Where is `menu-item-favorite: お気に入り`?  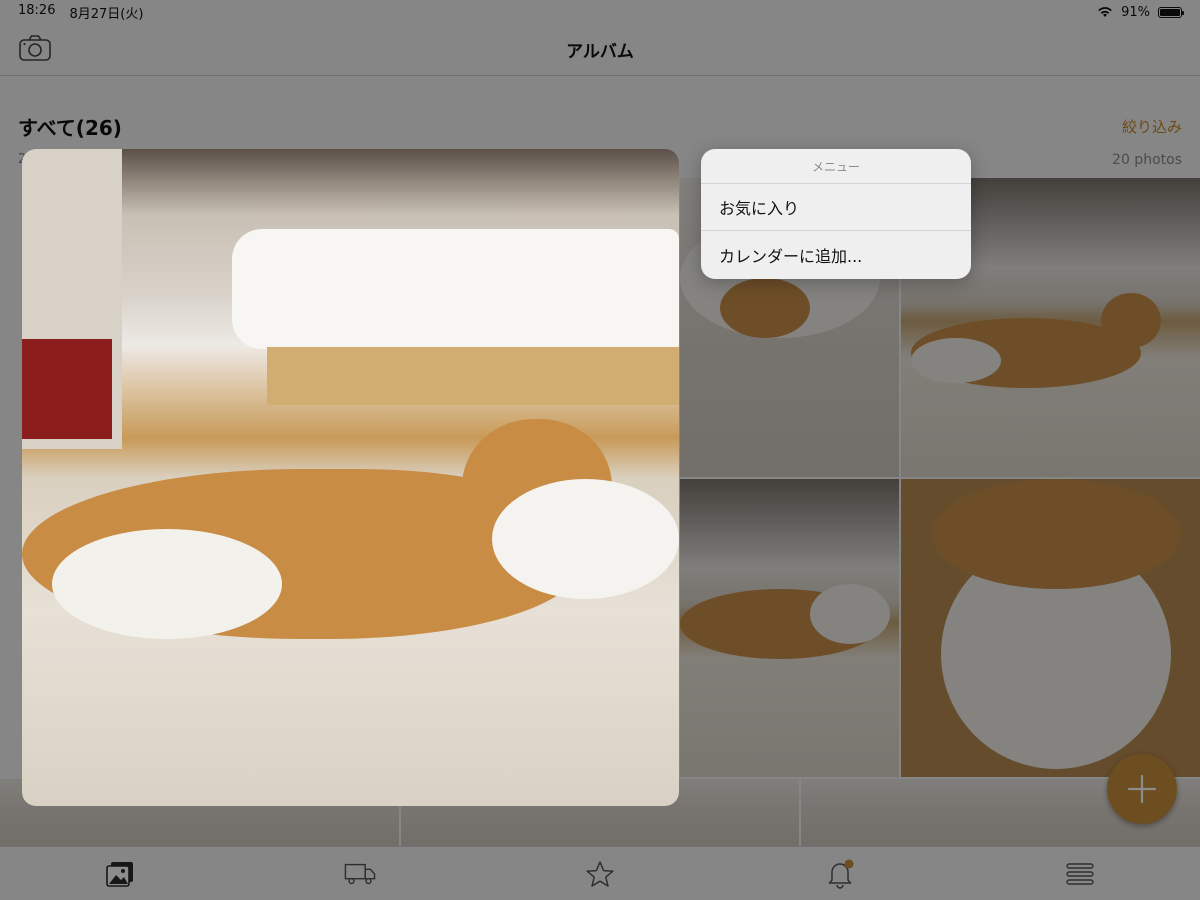
menu-item-favorite: お気に入り is located at coordinates (836, 207).